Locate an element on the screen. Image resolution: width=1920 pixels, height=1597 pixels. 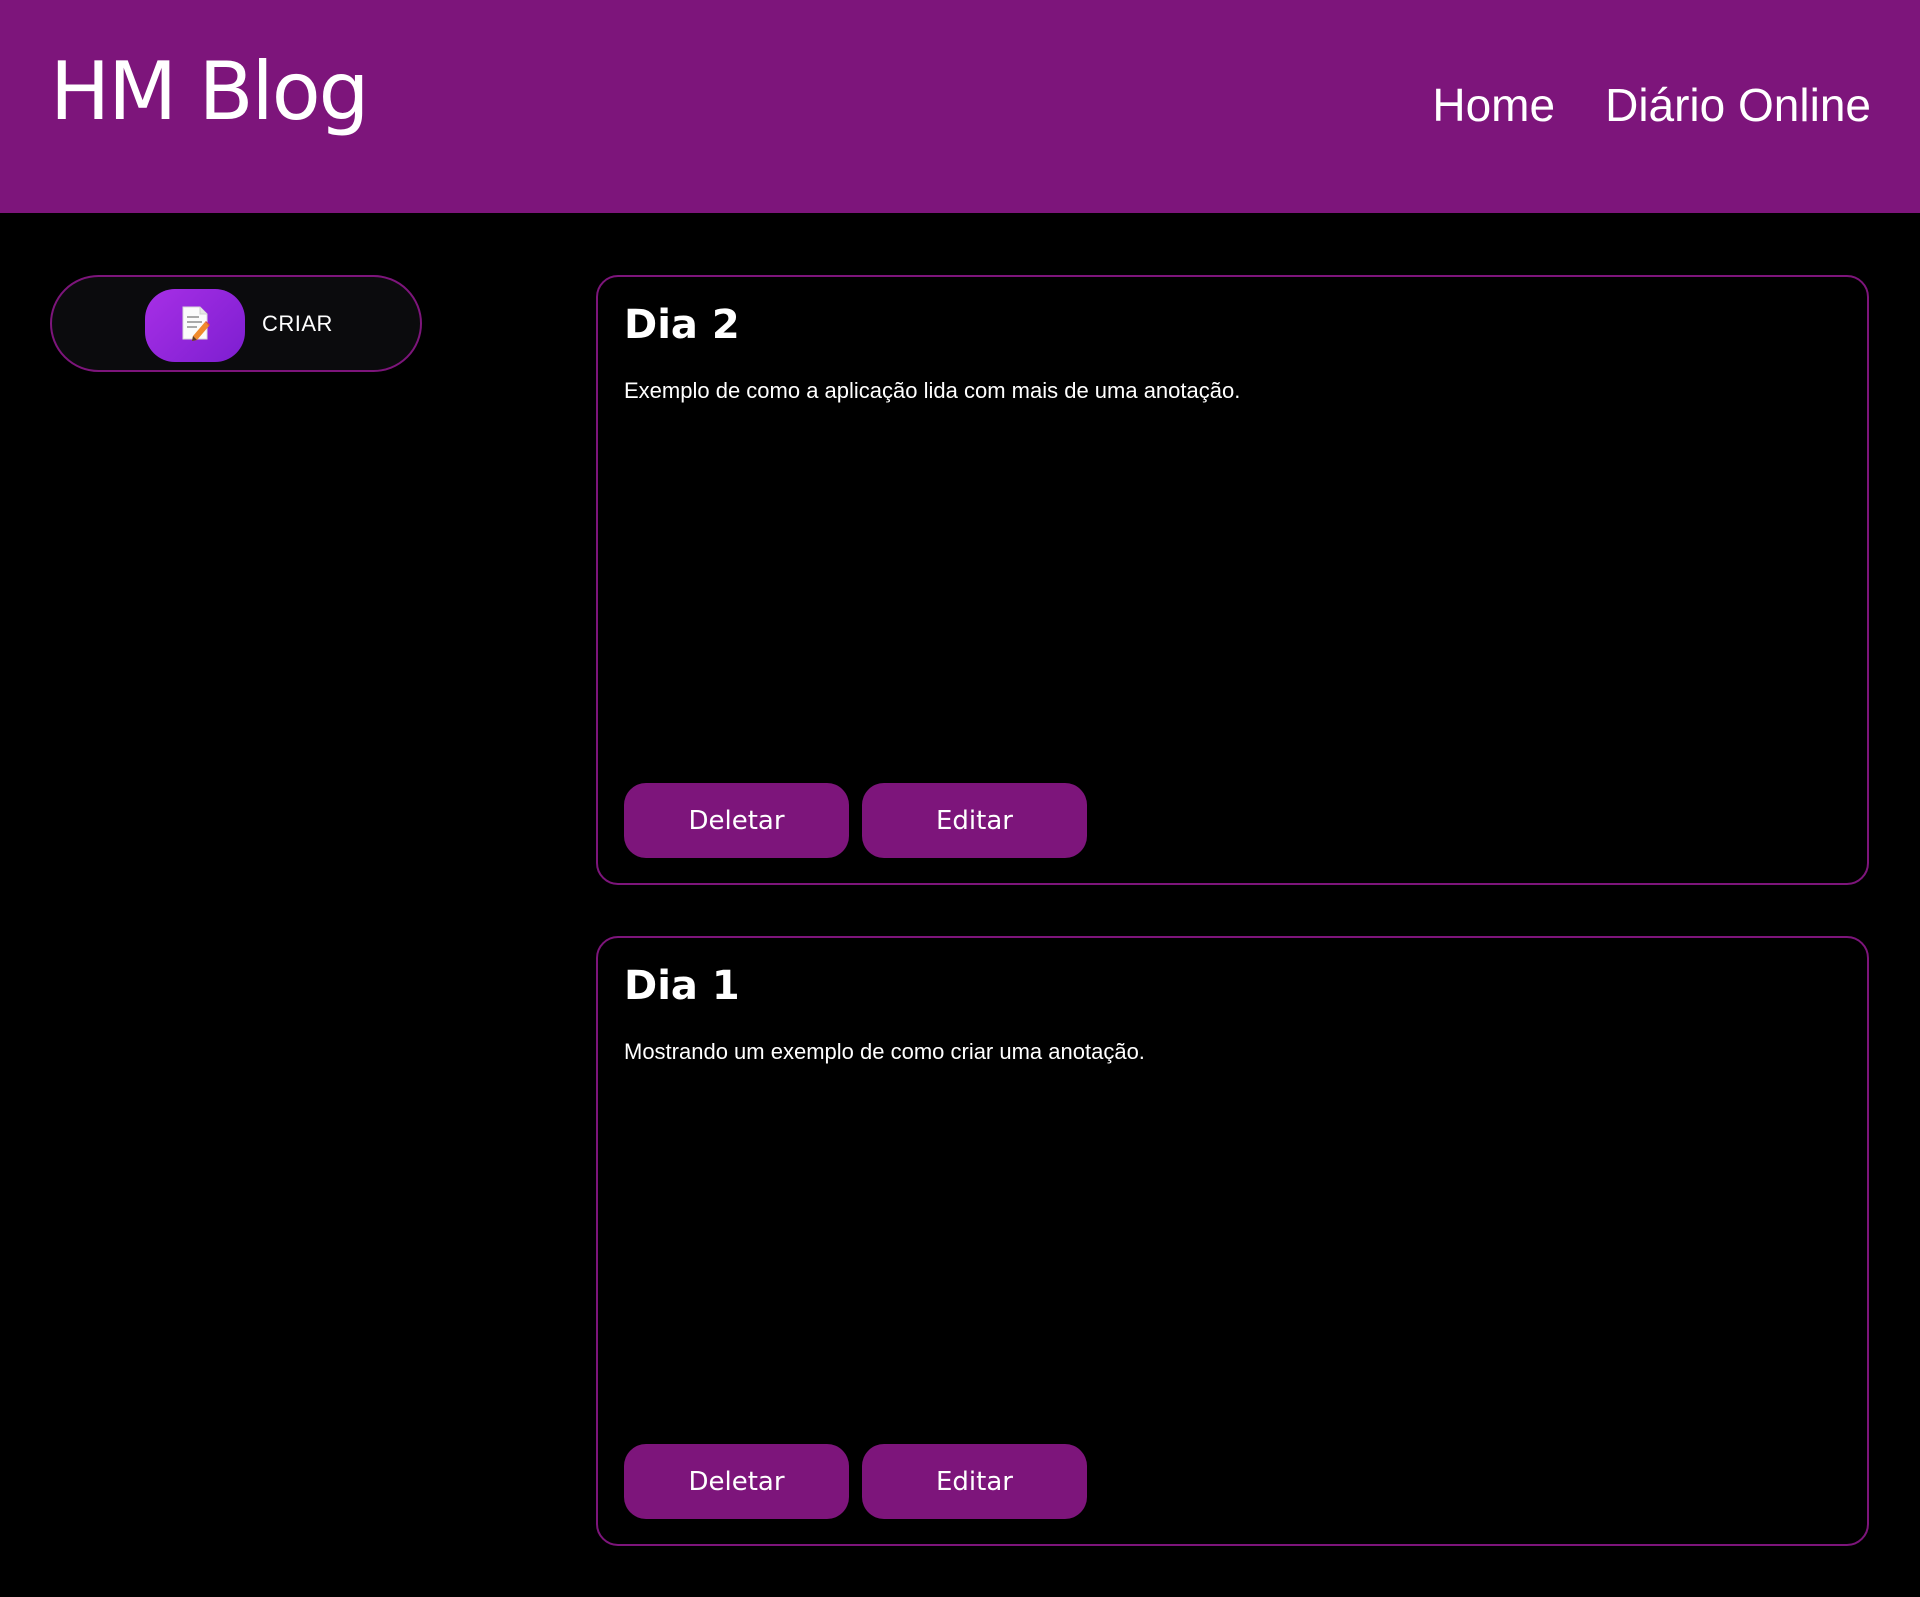
create-panel: CRIAR is located at coordinates (236, 323).